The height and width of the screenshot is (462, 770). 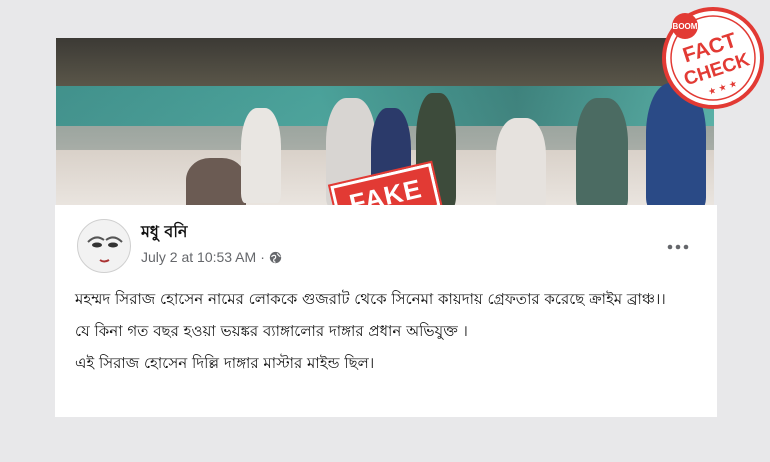 I want to click on avatar, so click(x=104, y=246).